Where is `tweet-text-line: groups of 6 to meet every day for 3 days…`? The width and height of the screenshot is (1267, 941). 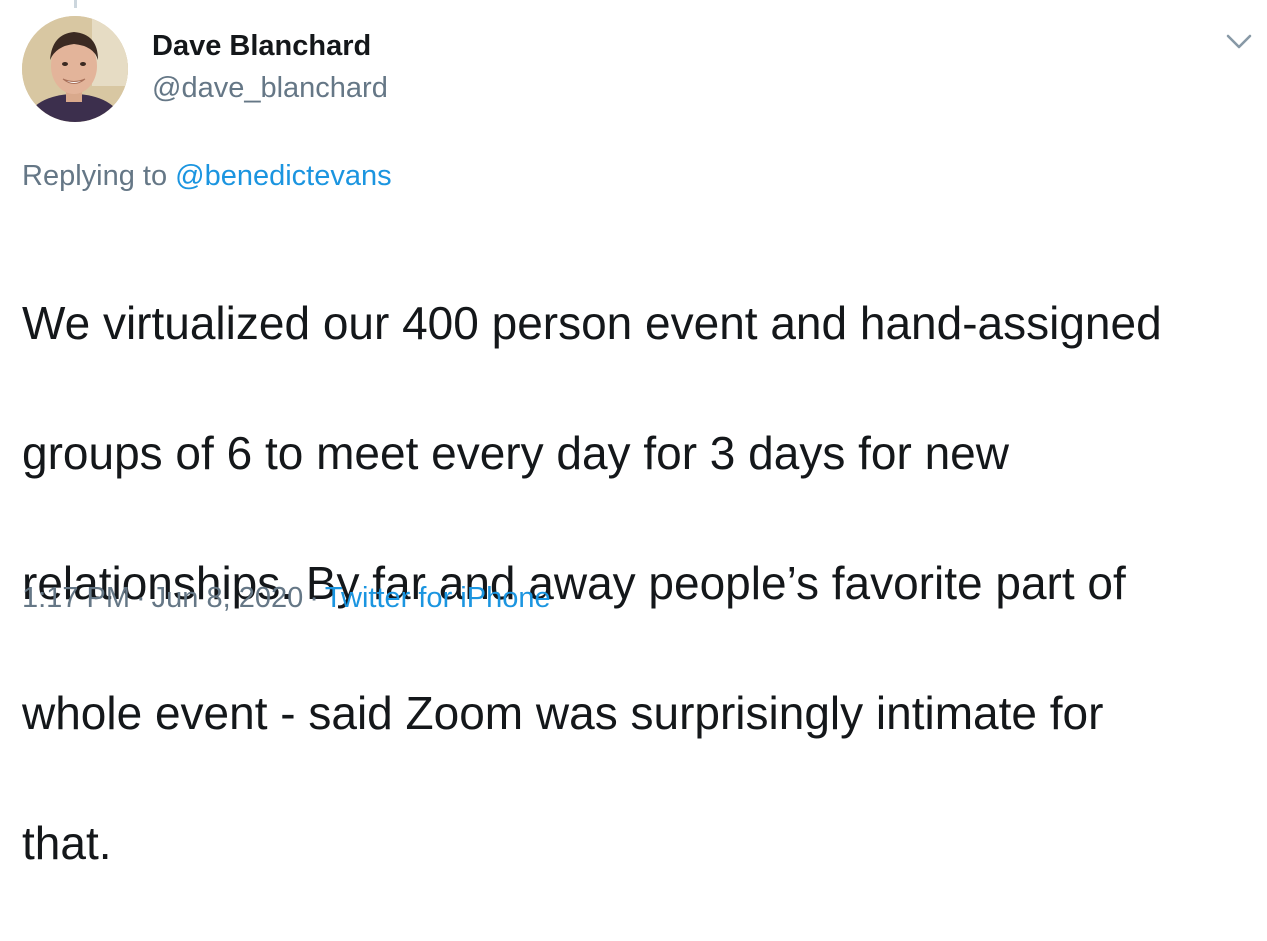
tweet-text-line: groups of 6 to meet every day for 3 days… is located at coordinates (515, 453).